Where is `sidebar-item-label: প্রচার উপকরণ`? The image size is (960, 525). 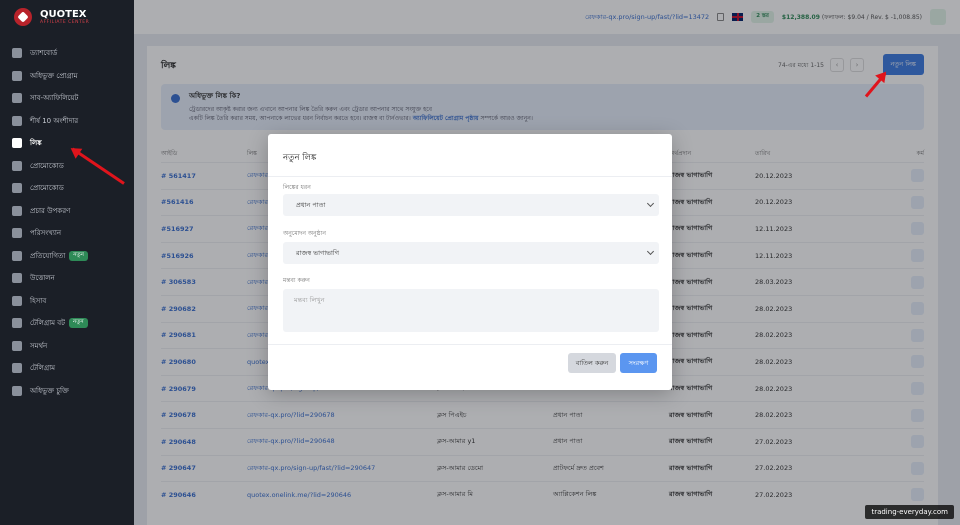
sidebar-item-label: প্রচার উপকরণ is located at coordinates (50, 210).